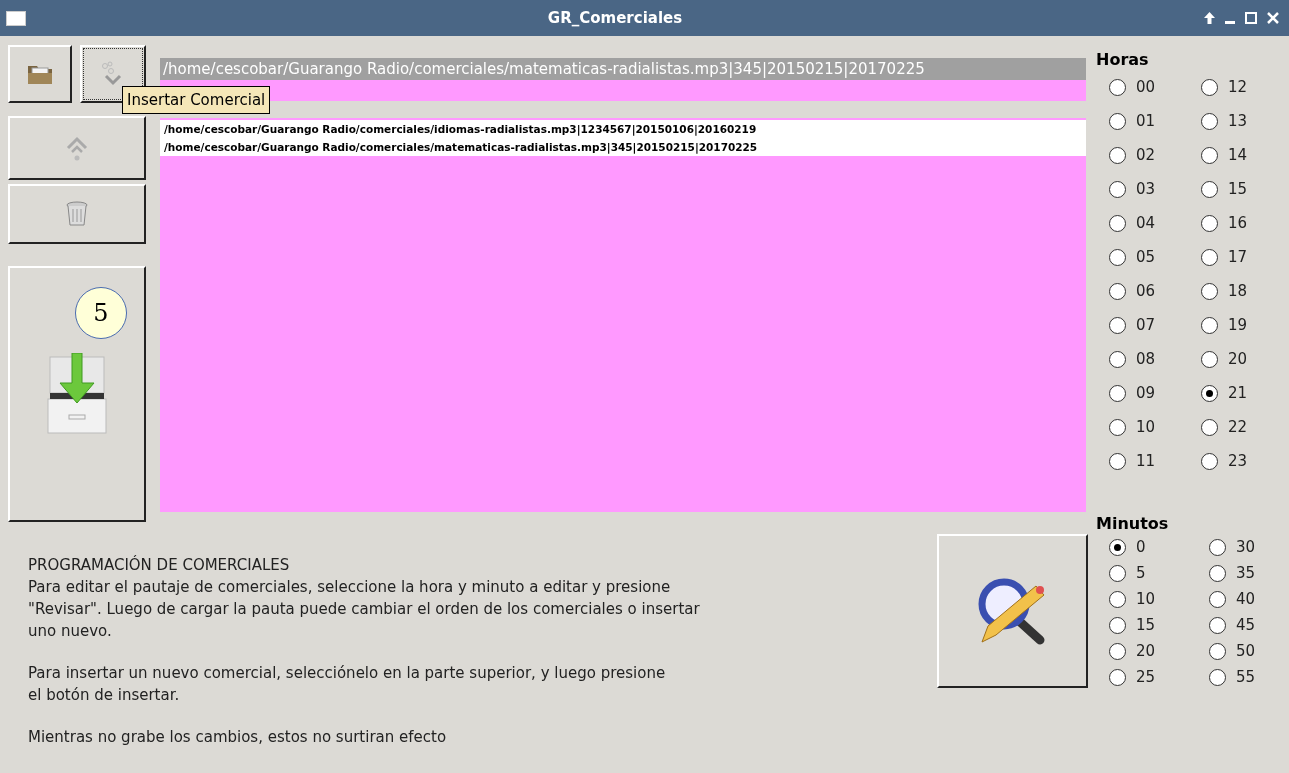 The image size is (1289, 773). What do you see at coordinates (1209, 18) in the screenshot?
I see `arrow-up-icon` at bounding box center [1209, 18].